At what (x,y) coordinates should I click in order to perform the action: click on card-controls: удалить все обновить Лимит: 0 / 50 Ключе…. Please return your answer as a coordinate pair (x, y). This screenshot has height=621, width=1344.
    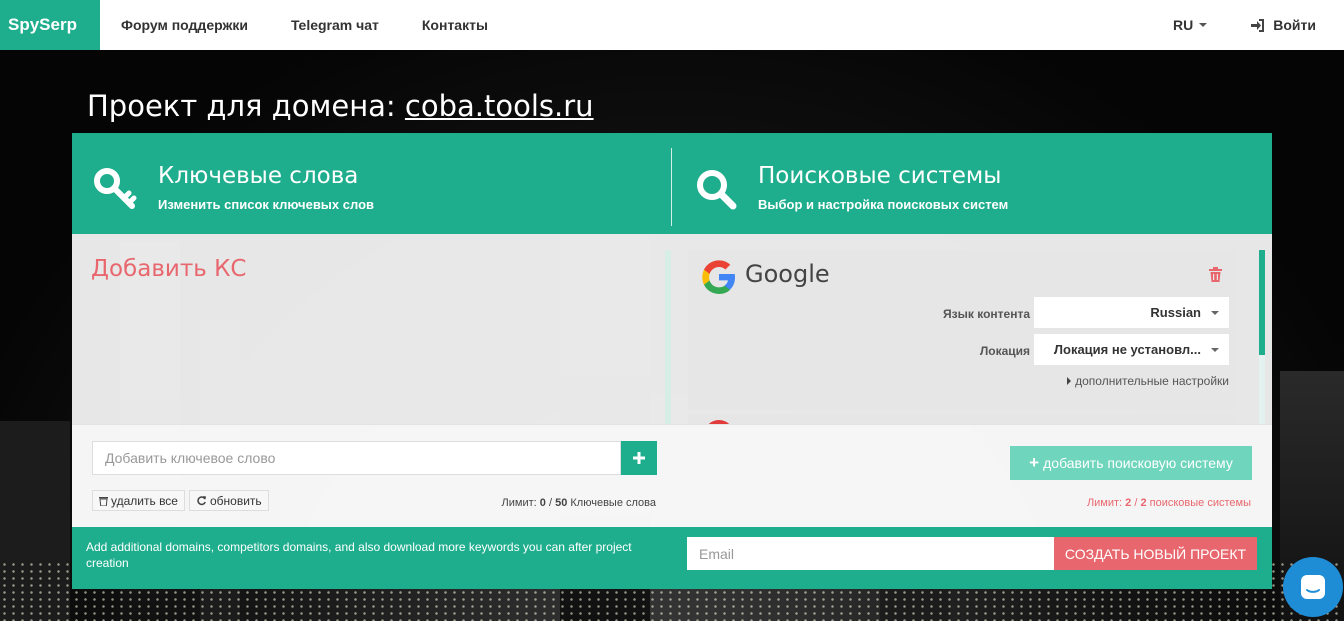
    Looking at the image, I should click on (672, 475).